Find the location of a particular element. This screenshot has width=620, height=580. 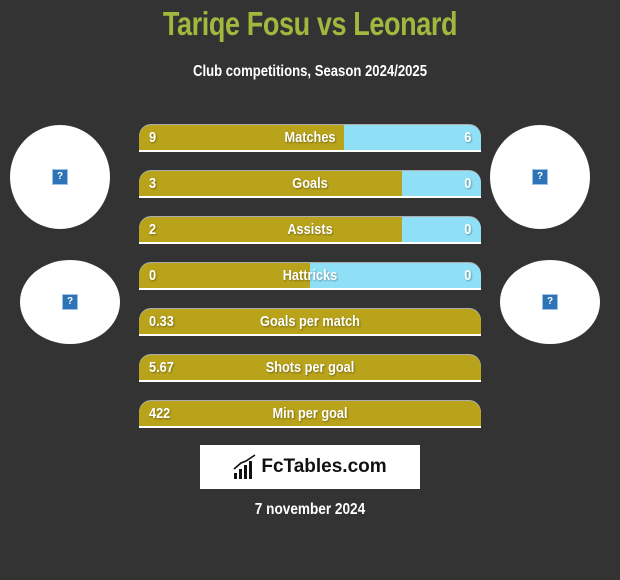

stat-row: 9 Matches 6 is located at coordinates (310, 138).